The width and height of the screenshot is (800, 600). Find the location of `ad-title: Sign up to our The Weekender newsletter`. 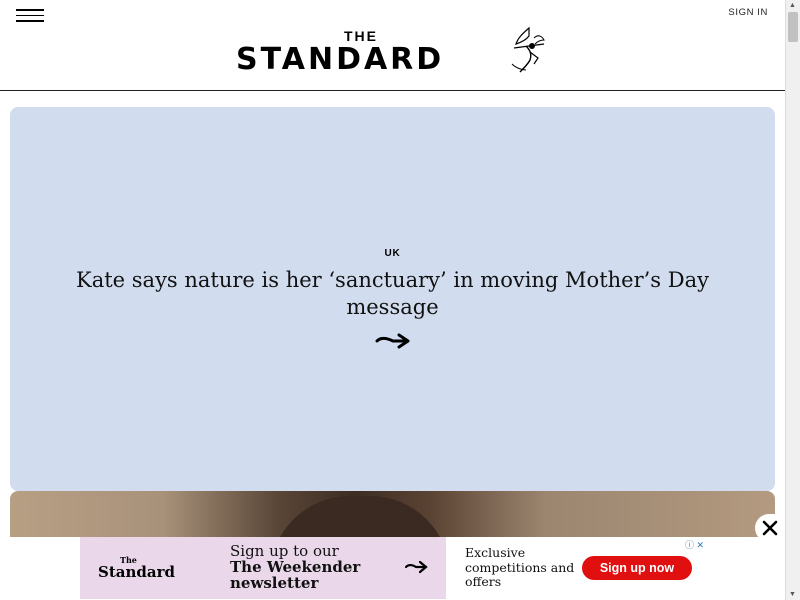

ad-title: Sign up to our The Weekender newsletter is located at coordinates (295, 567).